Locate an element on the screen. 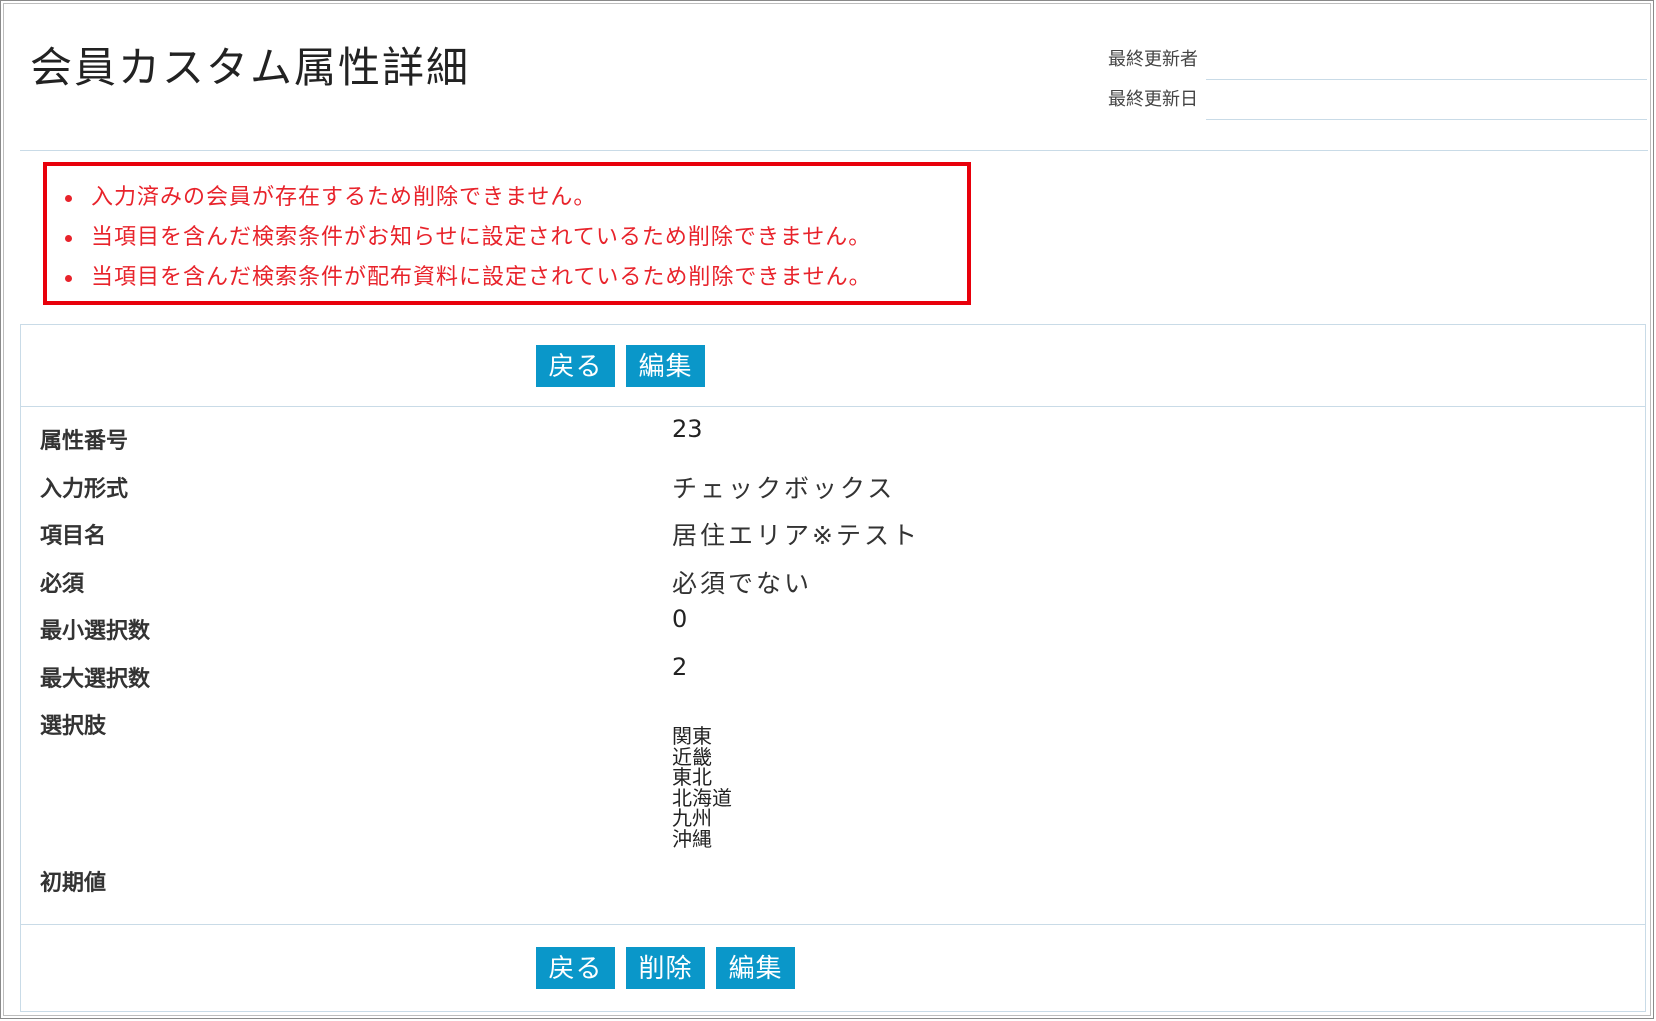  error-text: 入力済みの会員が存在するため削除できません。 is located at coordinates (344, 197).